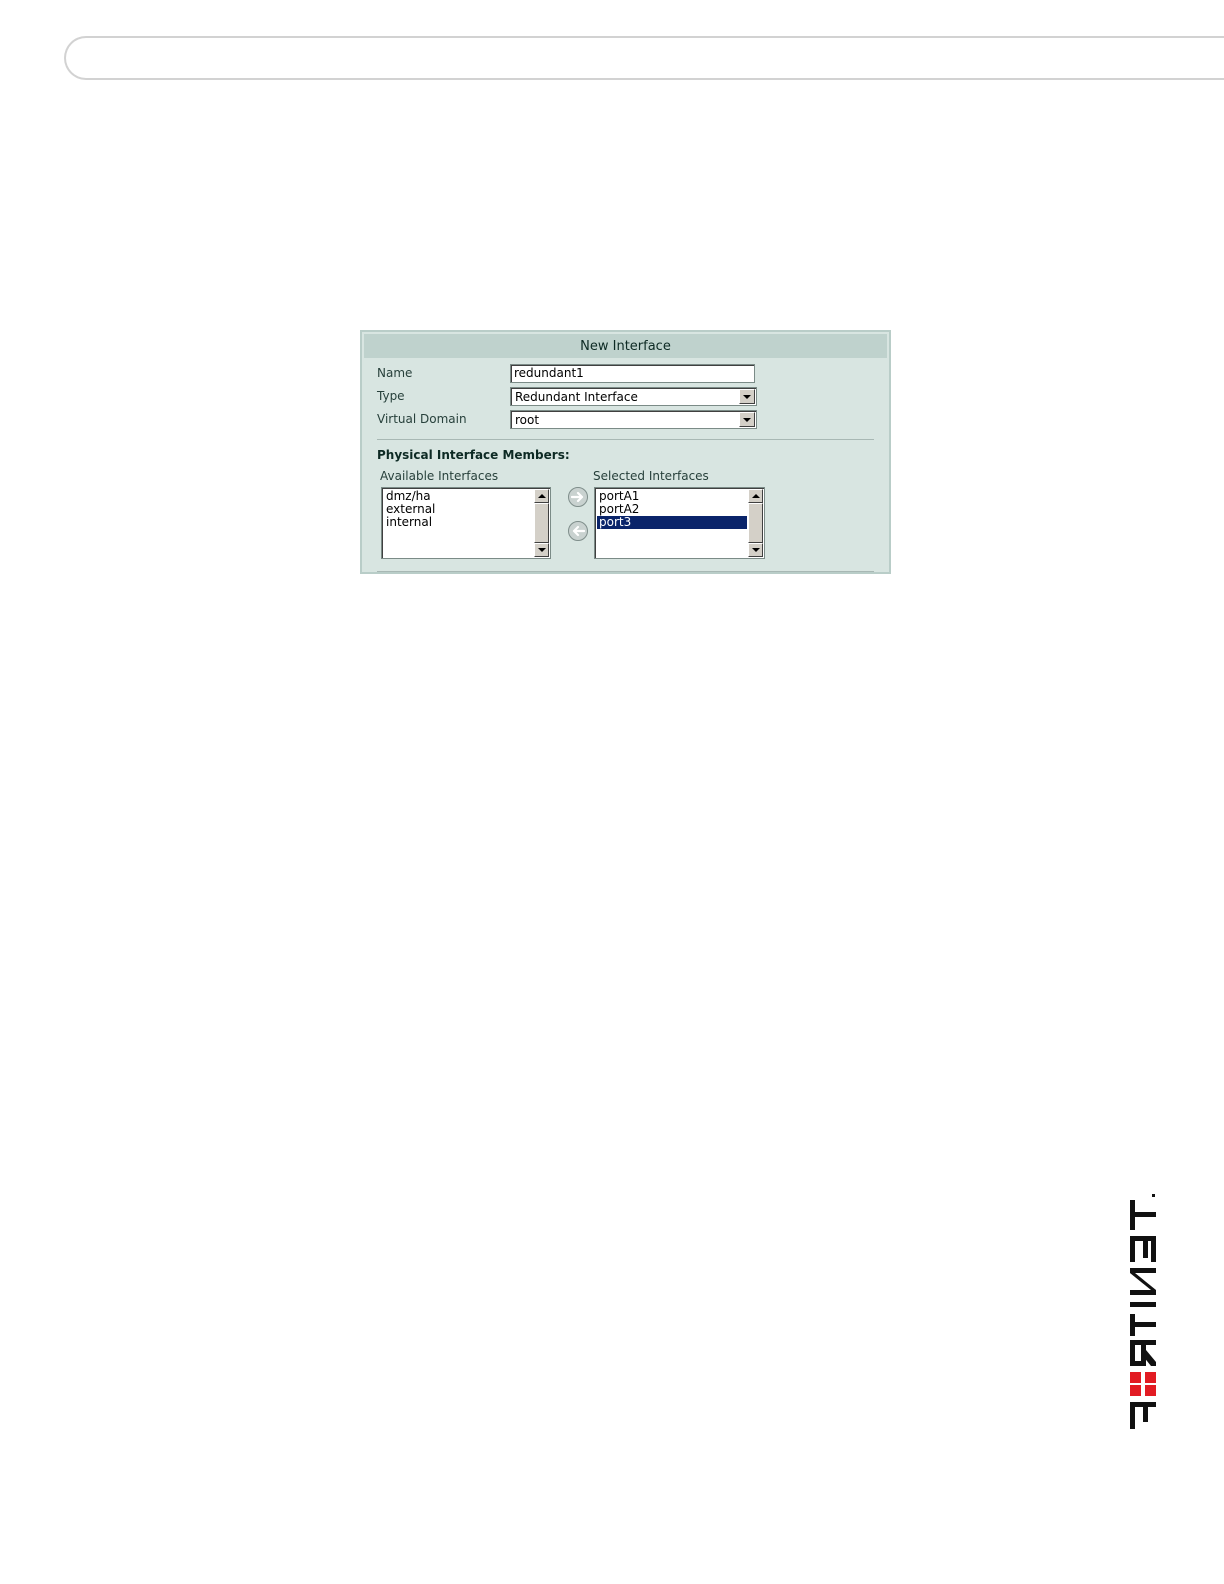 Image resolution: width=1224 pixels, height=1584 pixels. I want to click on list-item-selected: port3, so click(672, 522).